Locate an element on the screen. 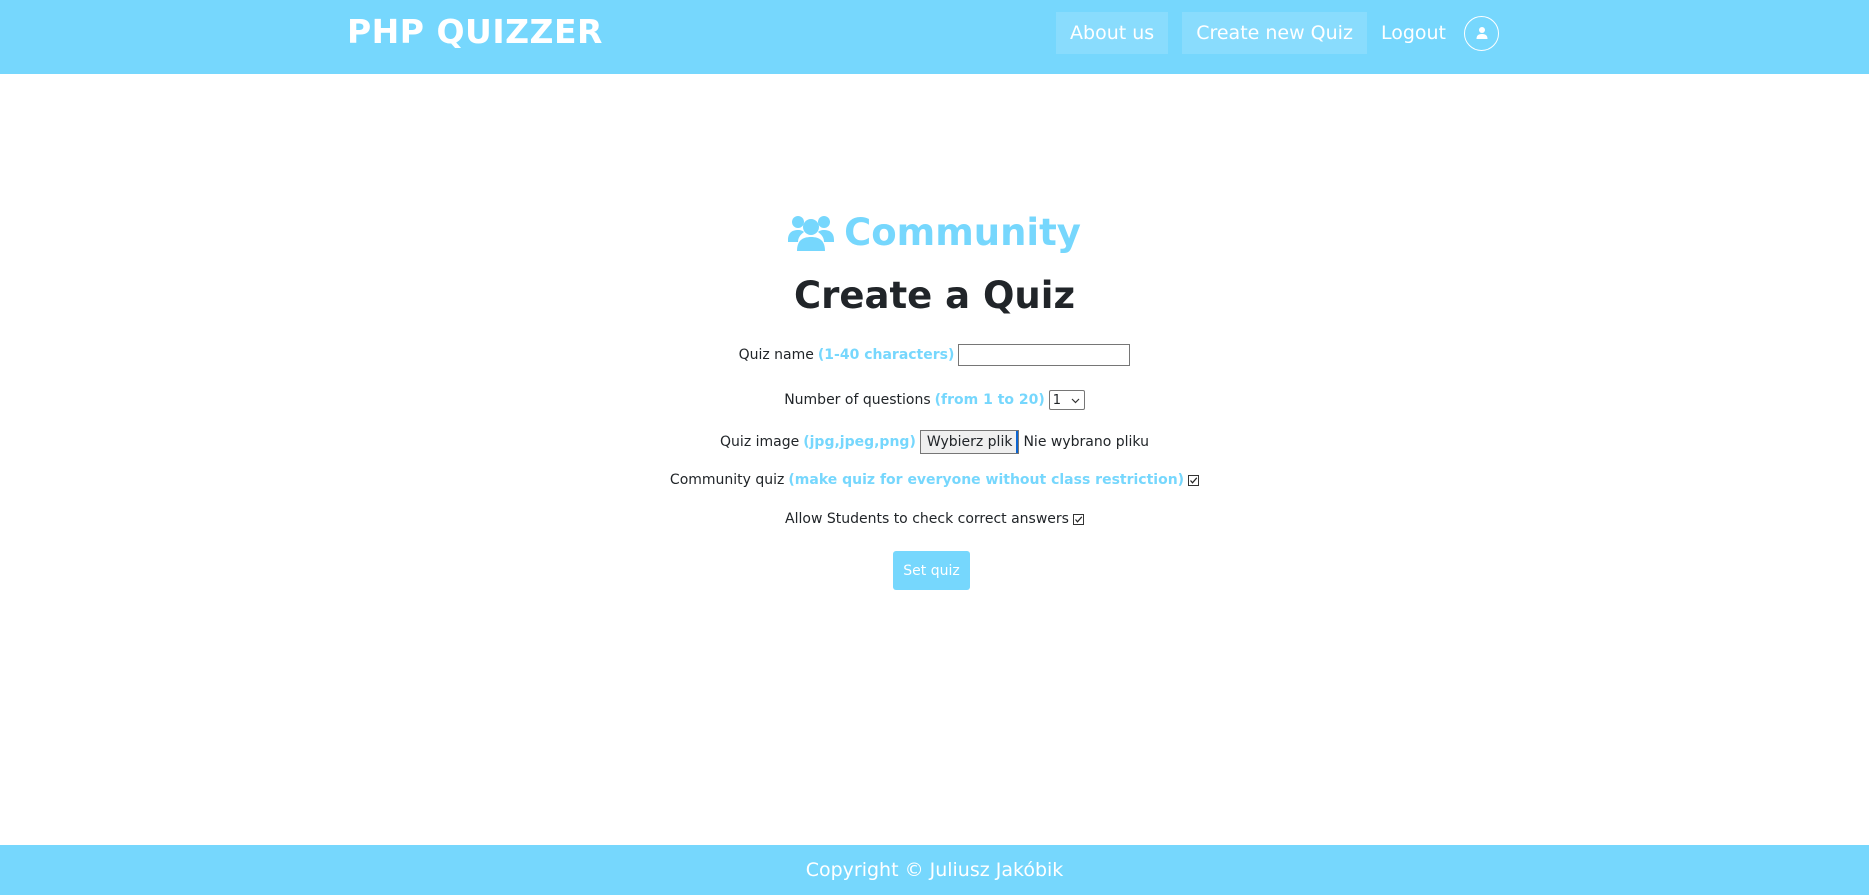  allow-check-checkbox is located at coordinates (1078, 519).